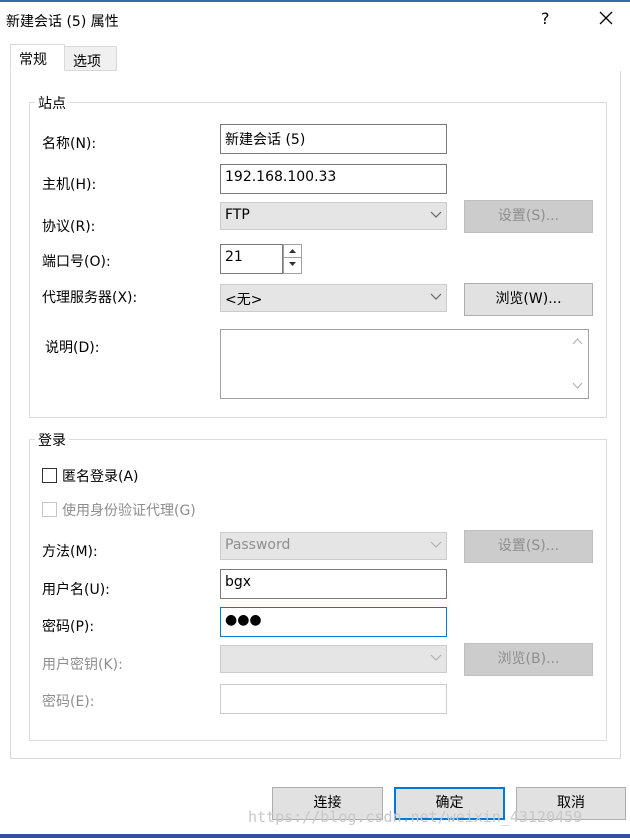  What do you see at coordinates (76, 590) in the screenshot?
I see `username-label: 用户名(U):` at bounding box center [76, 590].